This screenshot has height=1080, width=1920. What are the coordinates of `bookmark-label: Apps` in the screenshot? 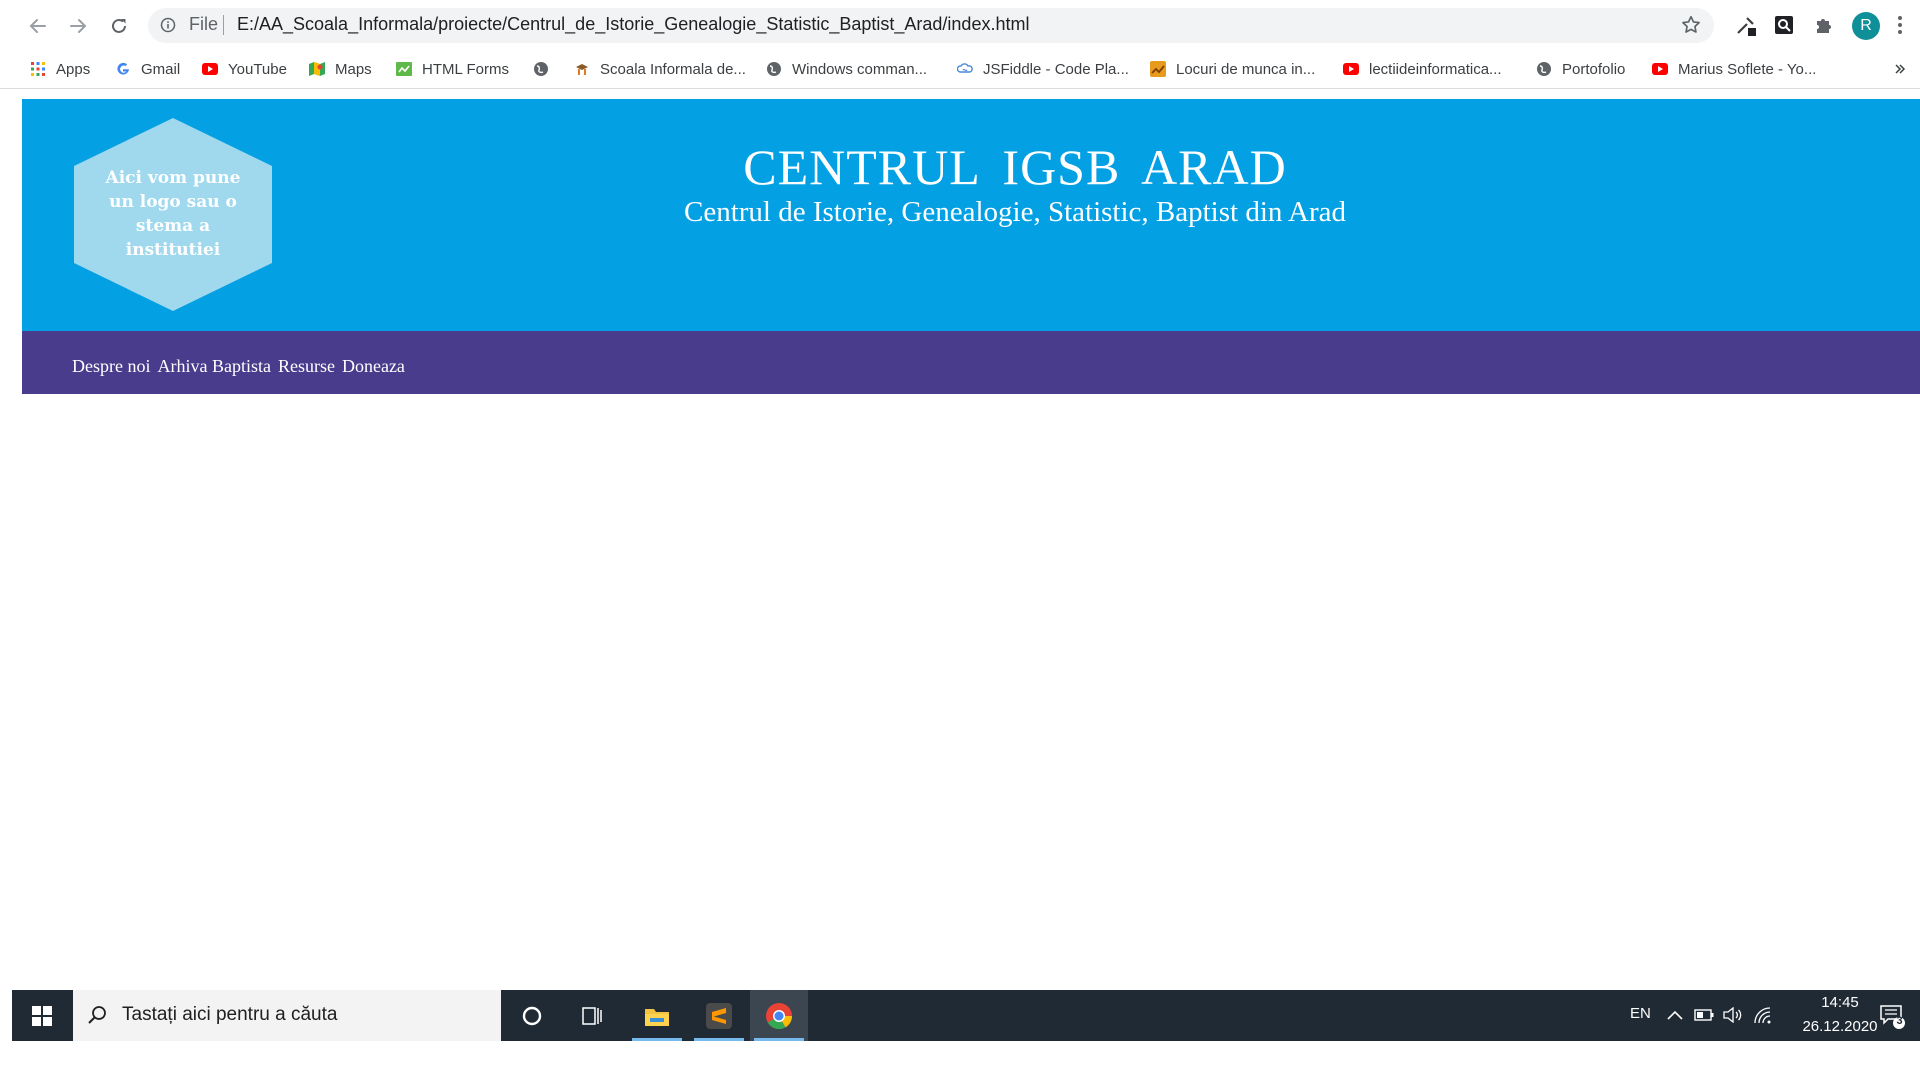 It's located at (73, 69).